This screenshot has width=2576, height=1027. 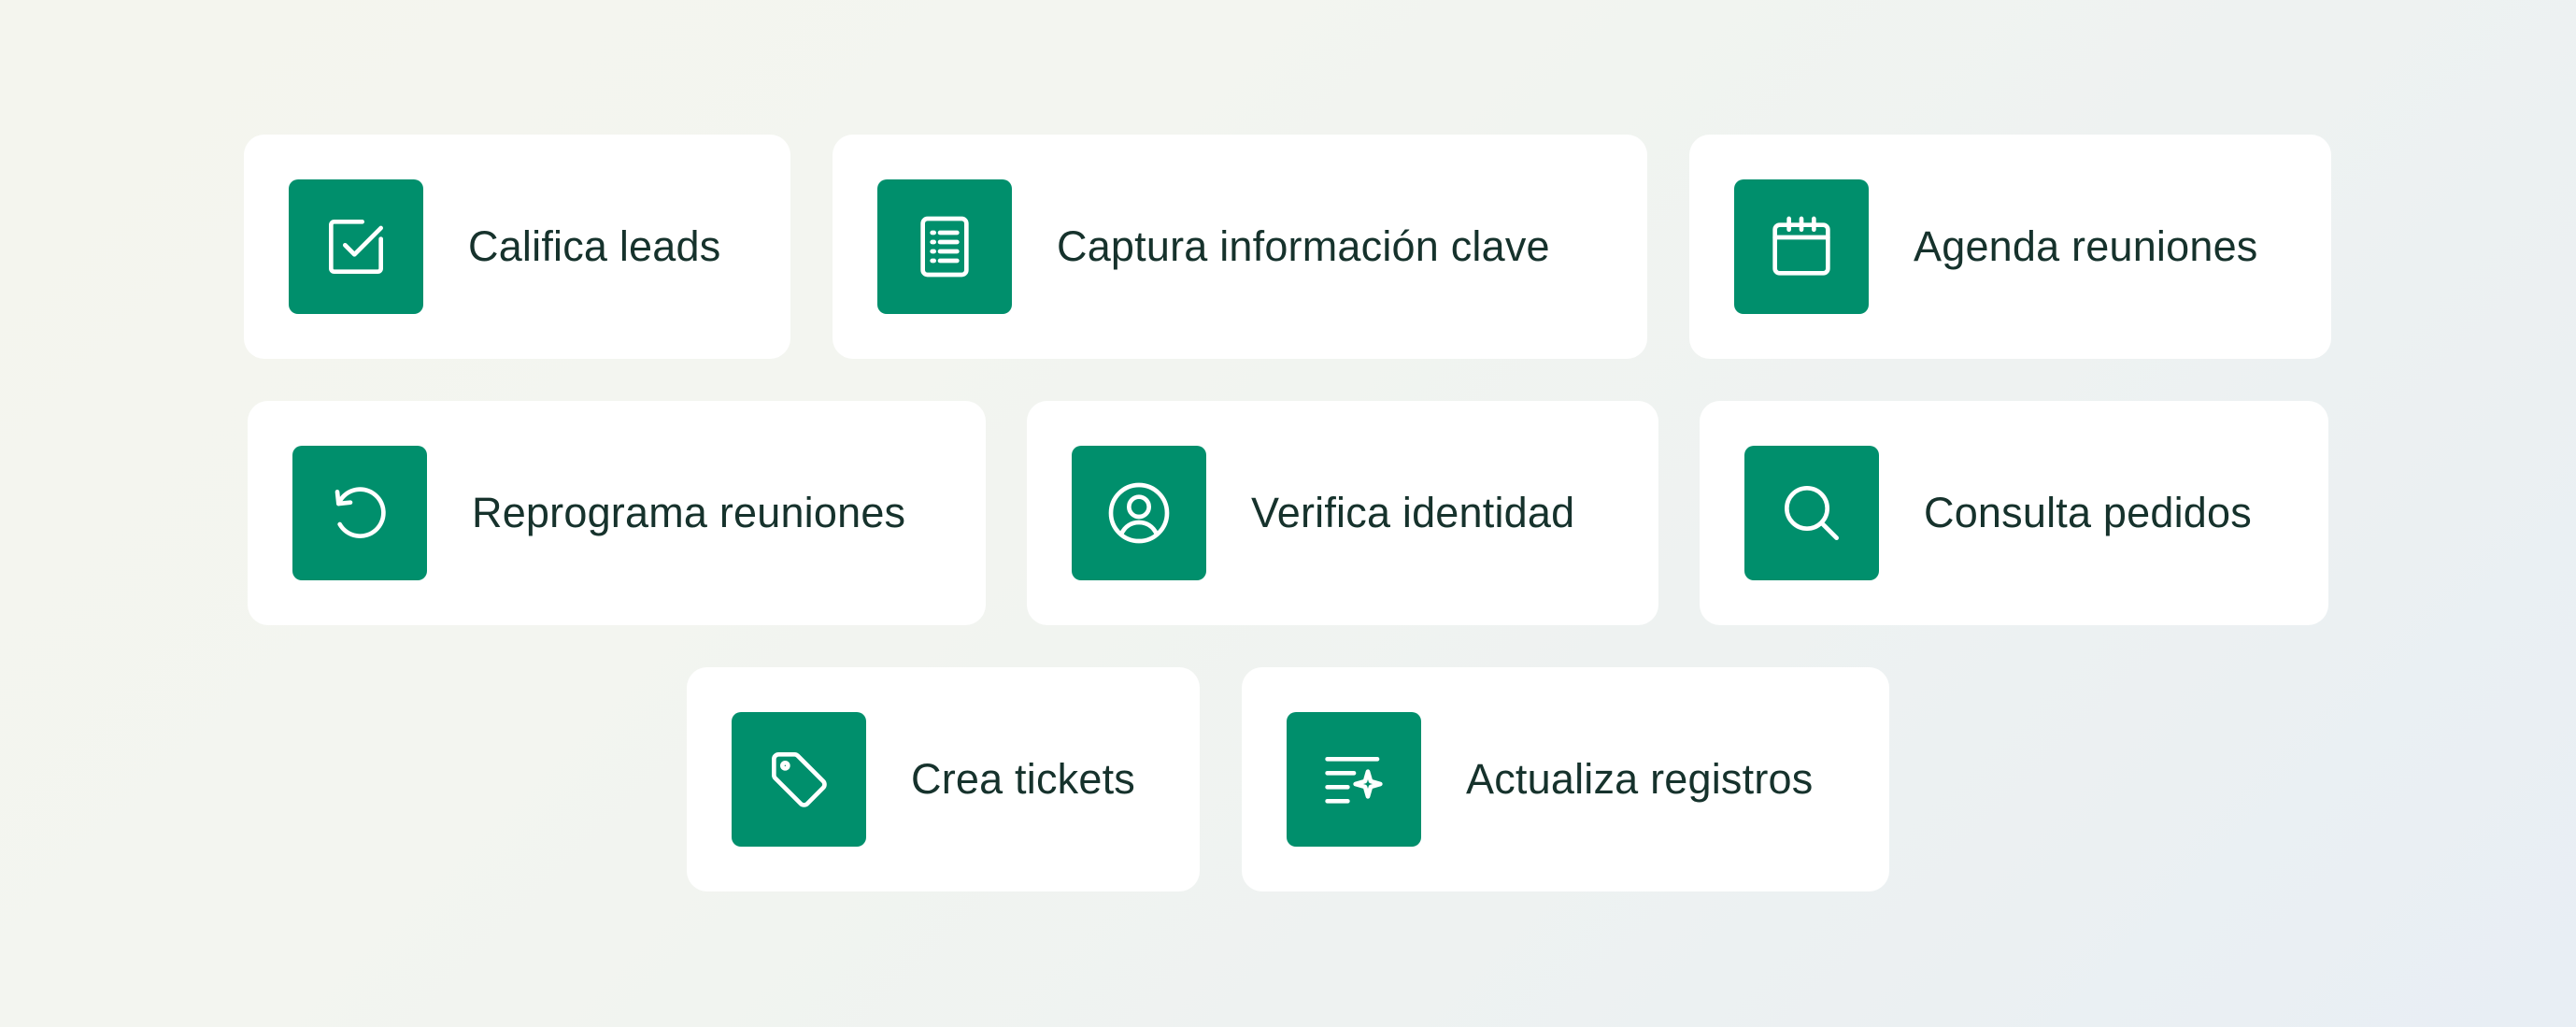 What do you see at coordinates (360, 513) in the screenshot?
I see `refresh-icon` at bounding box center [360, 513].